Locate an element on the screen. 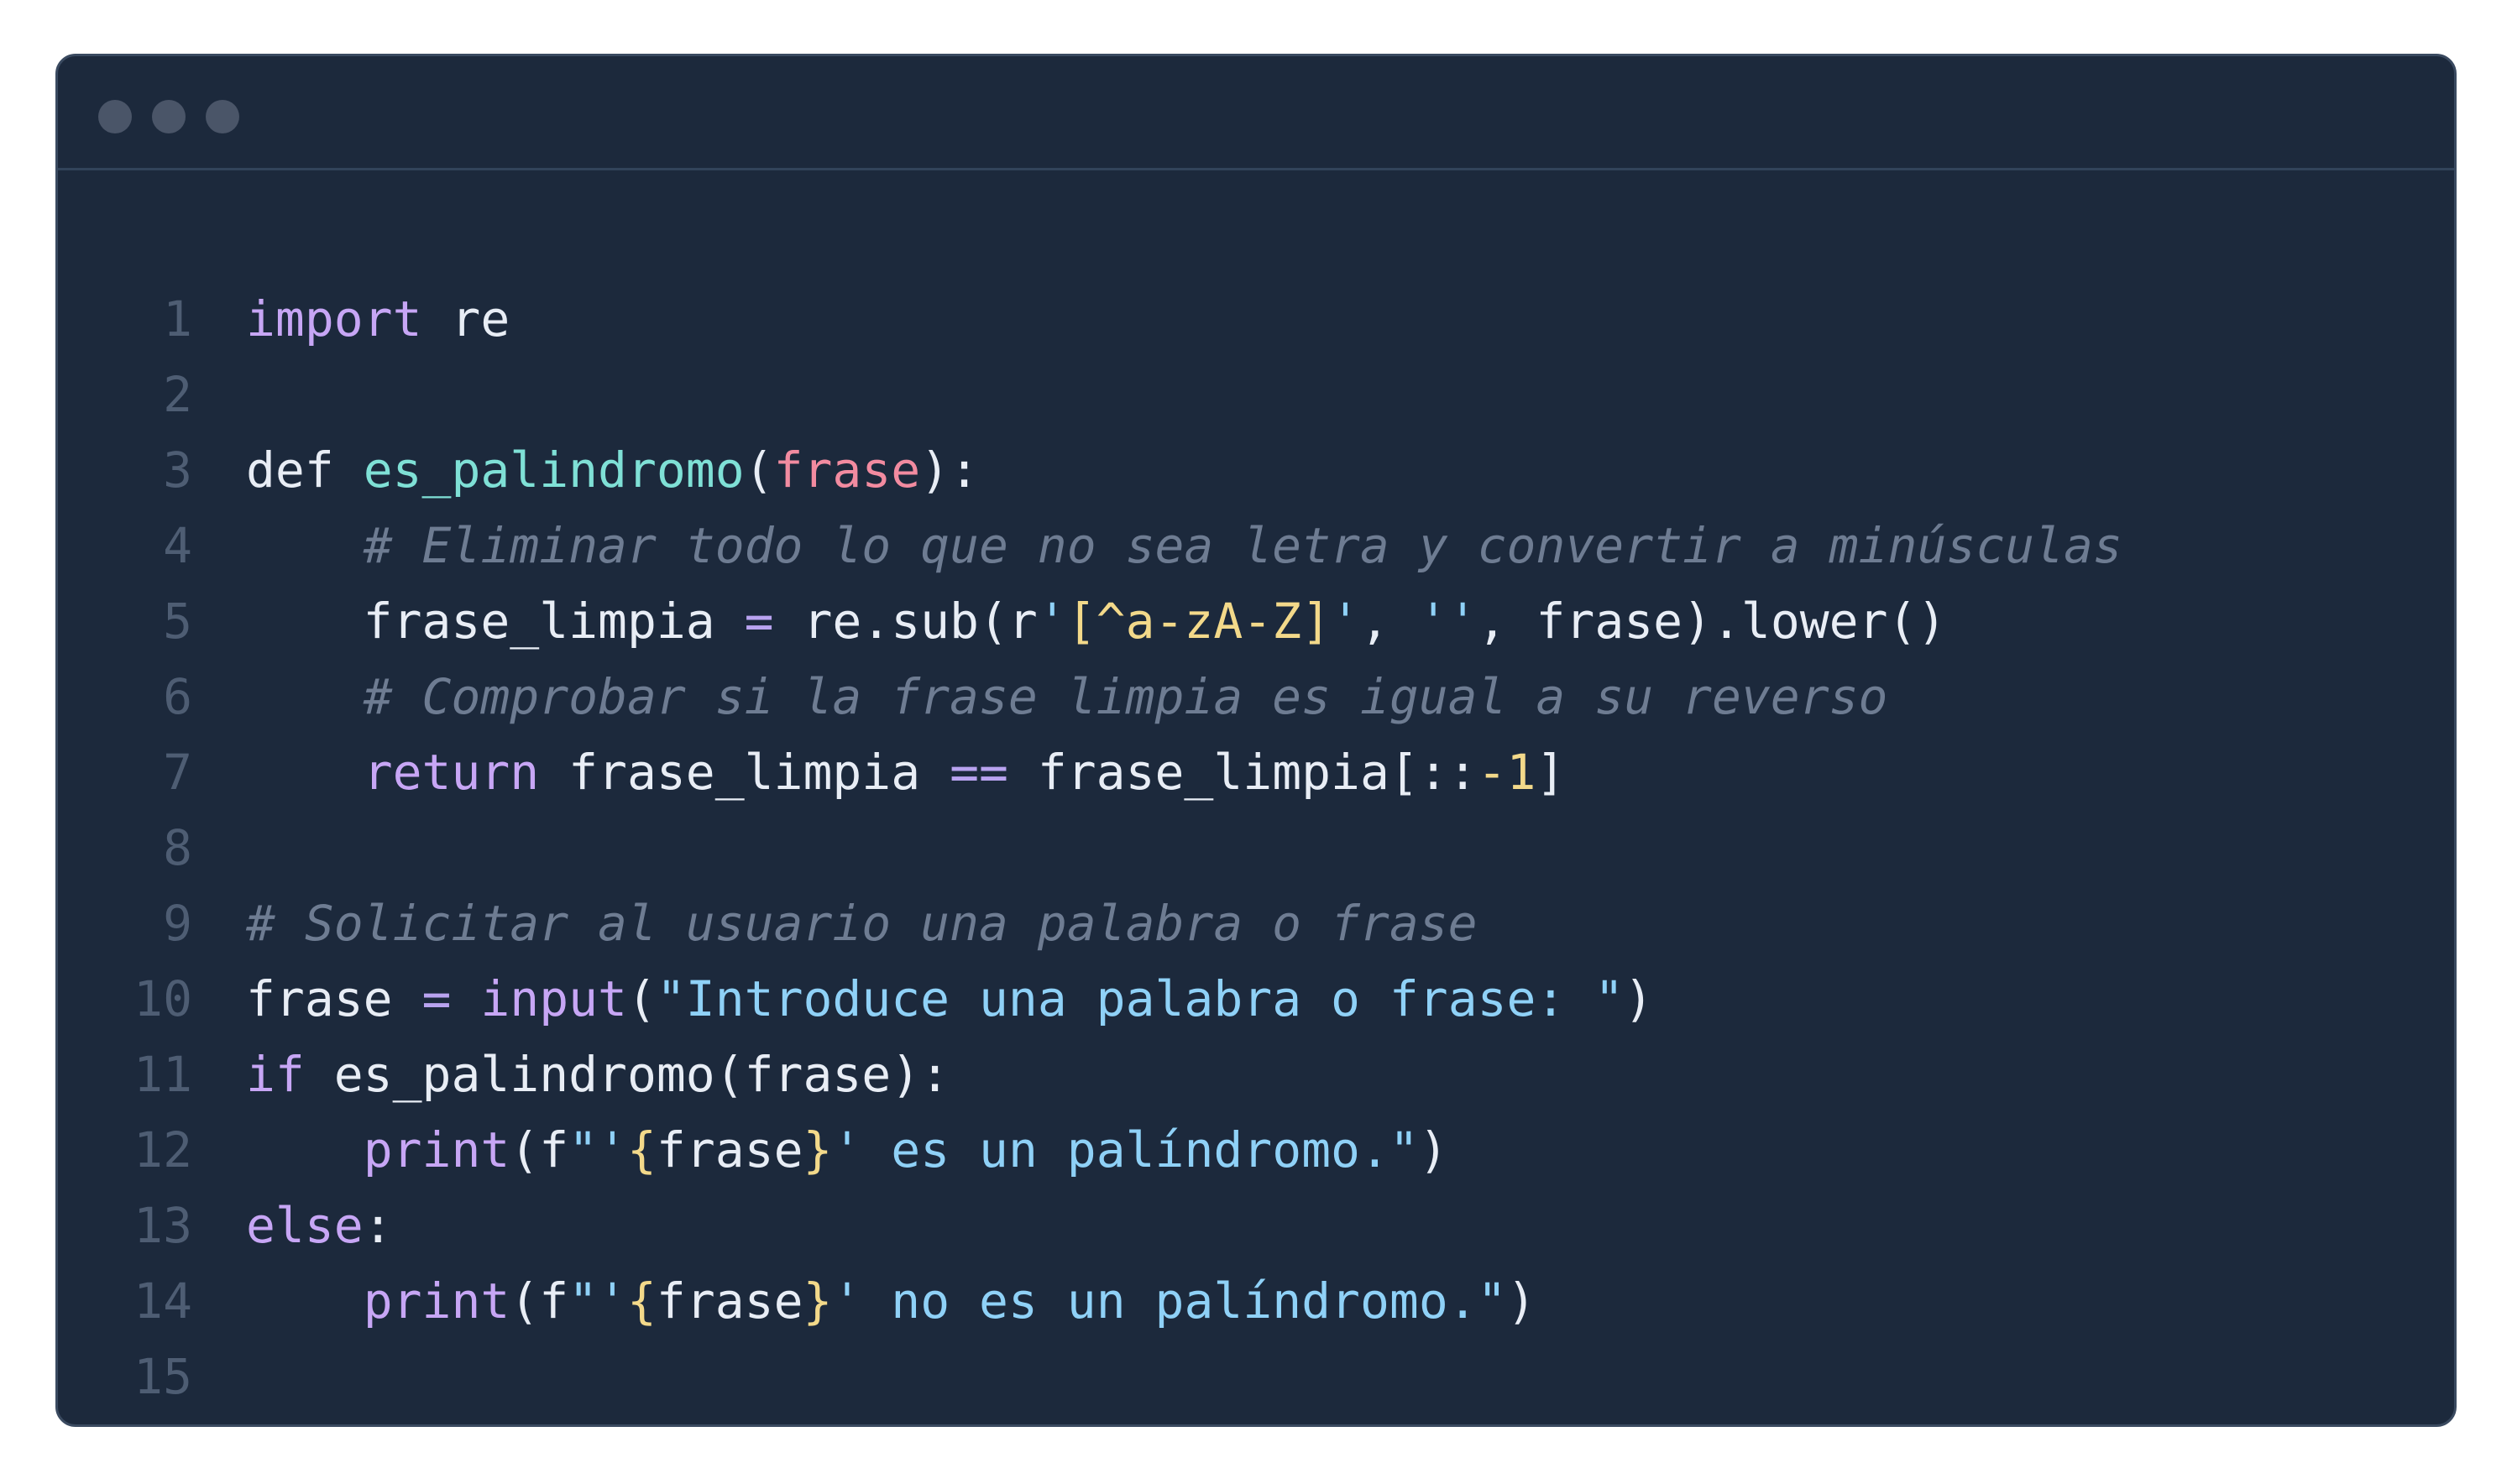 The image size is (2512, 1484). code-token: import is located at coordinates (334, 318).